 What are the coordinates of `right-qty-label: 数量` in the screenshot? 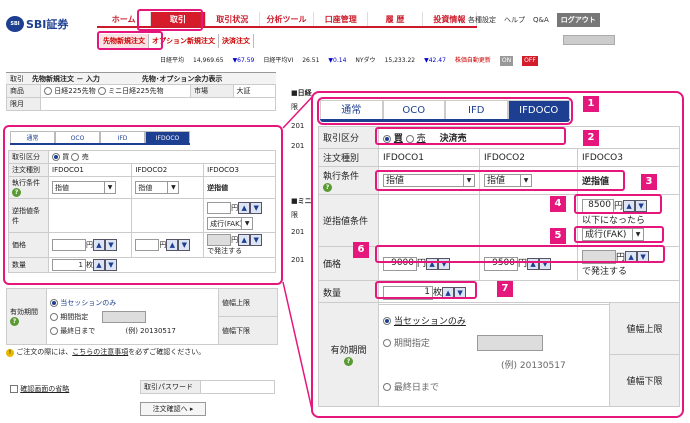 It's located at (348, 292).